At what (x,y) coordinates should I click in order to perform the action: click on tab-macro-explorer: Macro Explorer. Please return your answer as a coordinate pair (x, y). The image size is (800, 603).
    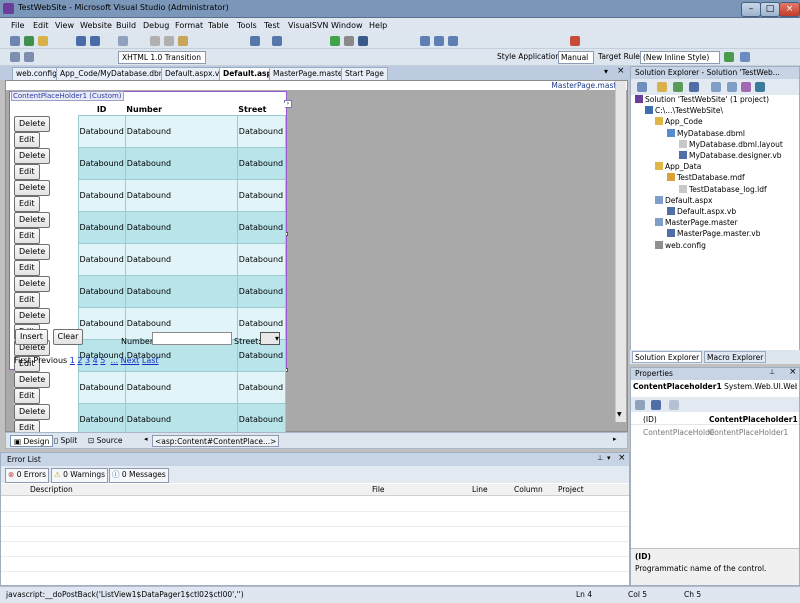
    Looking at the image, I should click on (735, 357).